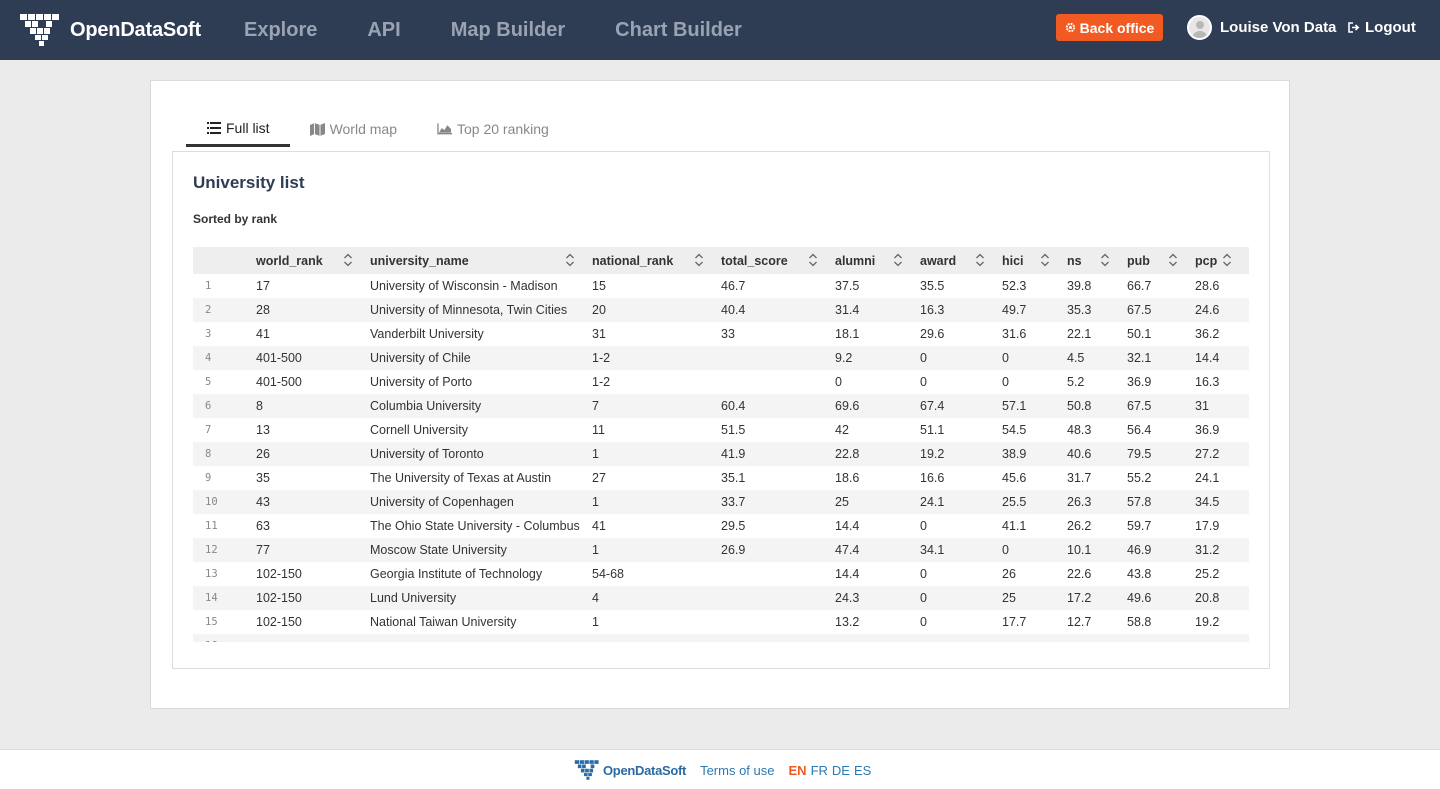 The width and height of the screenshot is (1440, 789). I want to click on column-header-label: alumni, so click(855, 261).